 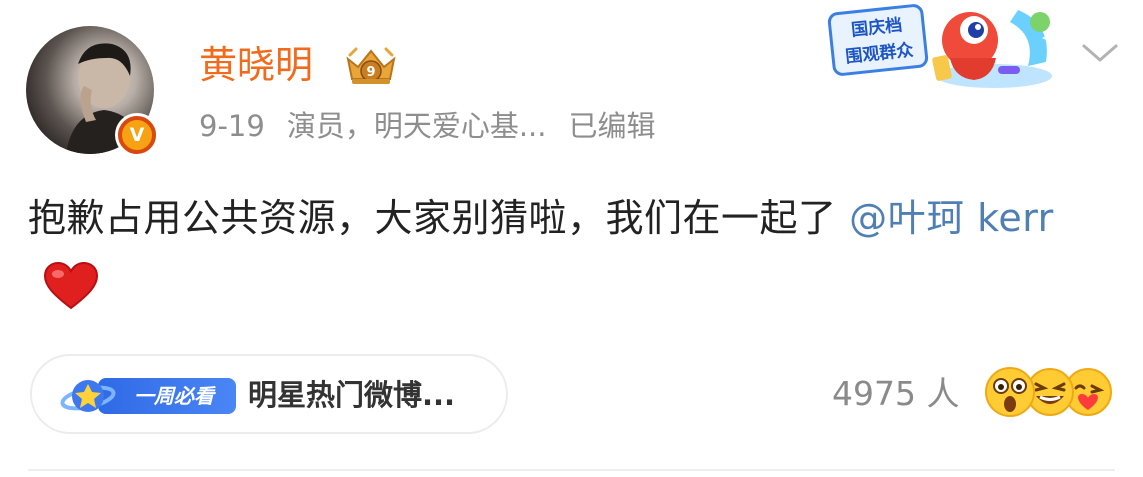 I want to click on badge-level-text: 9, so click(x=370, y=72).